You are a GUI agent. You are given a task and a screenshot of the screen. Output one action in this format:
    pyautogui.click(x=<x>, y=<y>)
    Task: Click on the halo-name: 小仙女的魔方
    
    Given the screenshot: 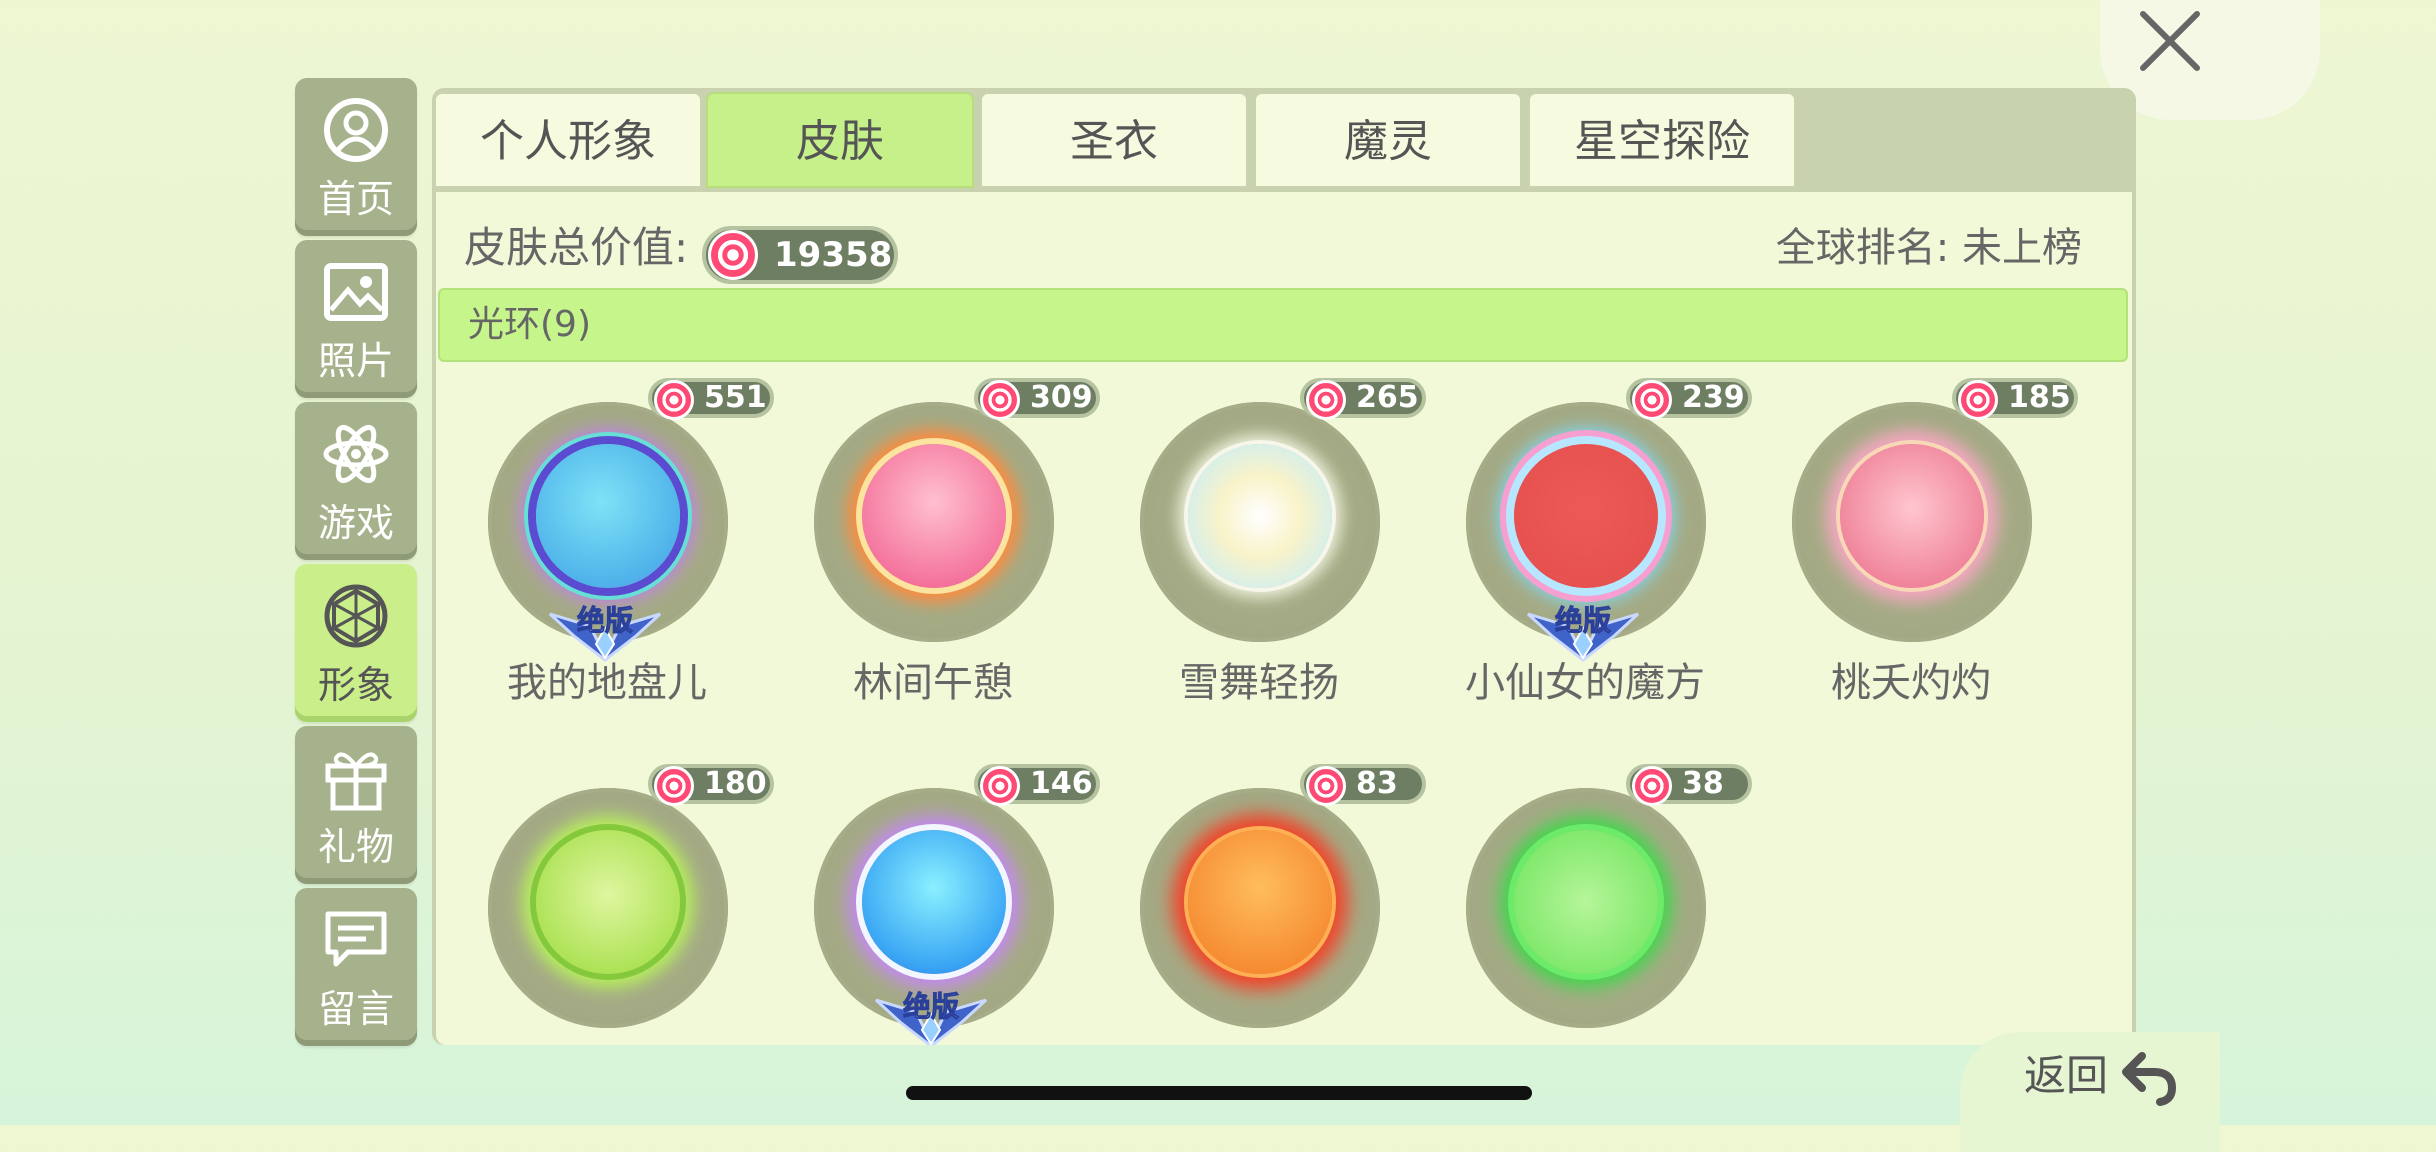 What is the action you would take?
    pyautogui.click(x=1585, y=683)
    